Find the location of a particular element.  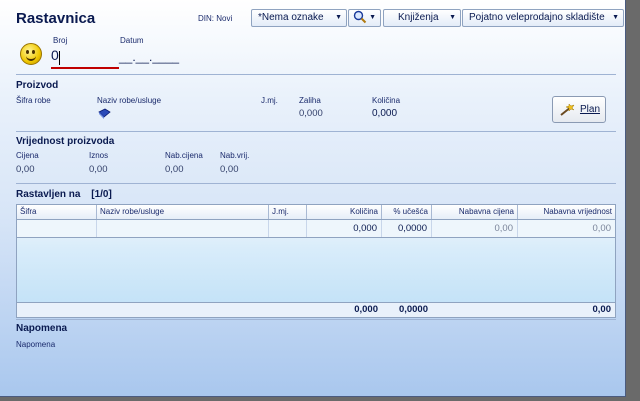

cijena-label: Cijena is located at coordinates (27, 155).